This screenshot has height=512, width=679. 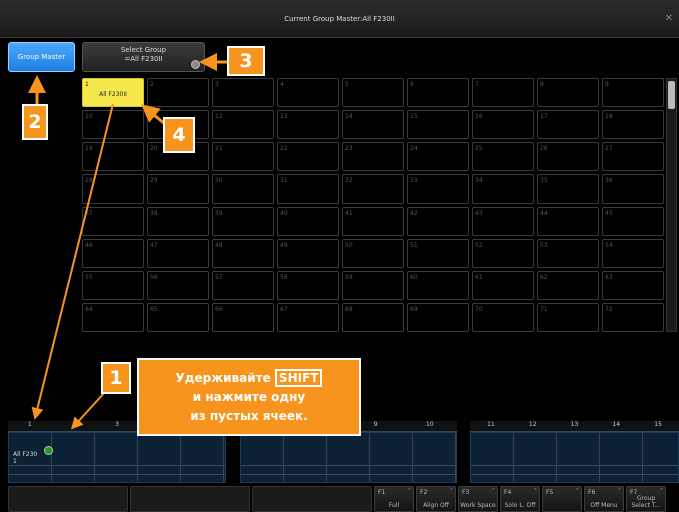 What do you see at coordinates (113, 189) in the screenshot?
I see `group-cell: 28` at bounding box center [113, 189].